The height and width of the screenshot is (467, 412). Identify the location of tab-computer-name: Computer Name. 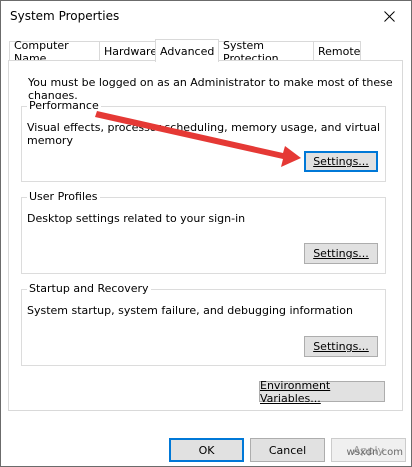
(54, 52).